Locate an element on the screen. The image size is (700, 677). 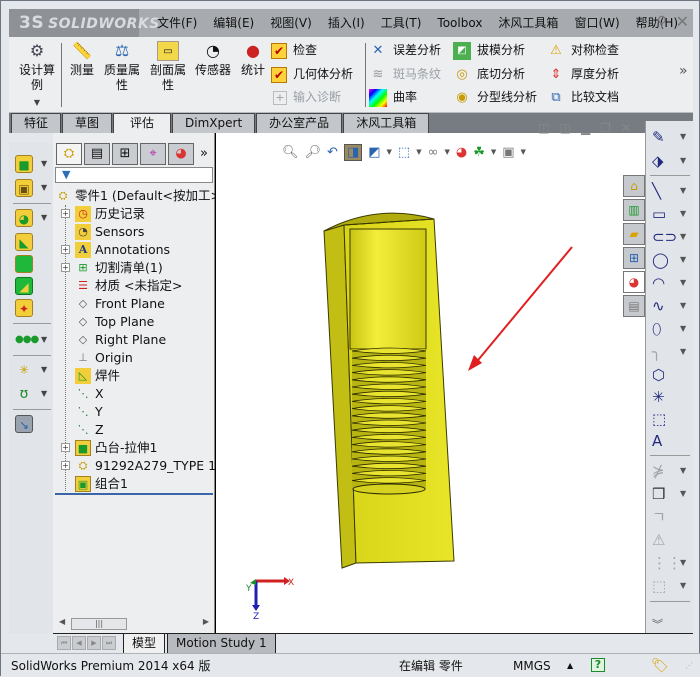
tab-sketch: 草图 is located at coordinates (87, 123).